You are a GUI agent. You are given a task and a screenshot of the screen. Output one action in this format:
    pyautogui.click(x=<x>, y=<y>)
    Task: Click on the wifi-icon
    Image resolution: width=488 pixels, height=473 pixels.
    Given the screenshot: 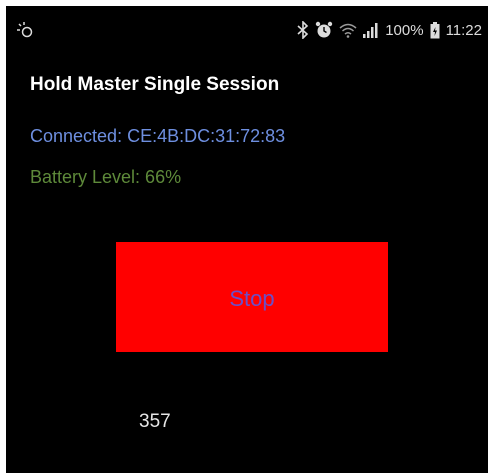 What is the action you would take?
    pyautogui.click(x=348, y=30)
    